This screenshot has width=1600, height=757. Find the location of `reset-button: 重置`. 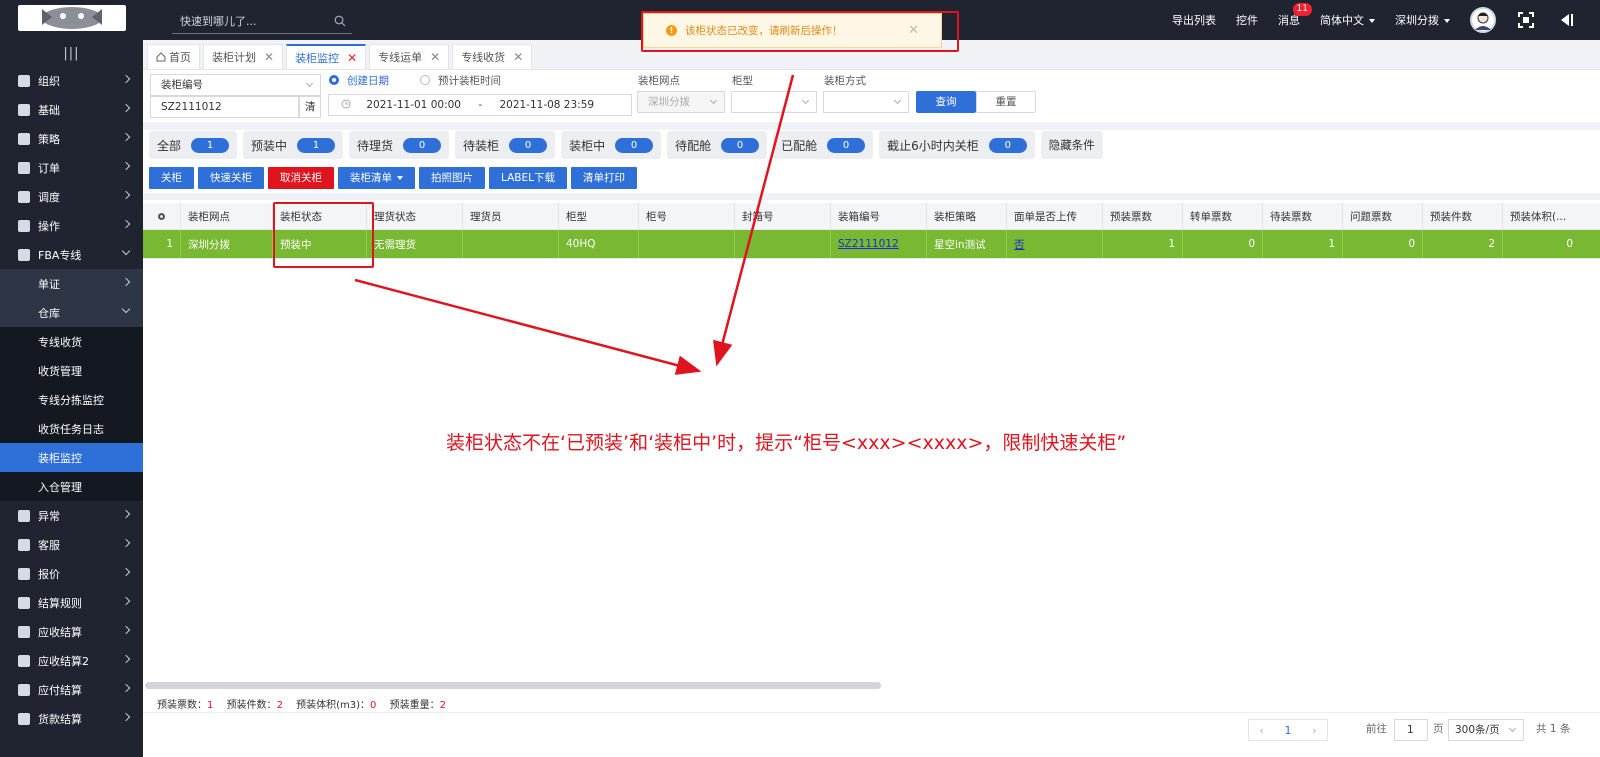

reset-button: 重置 is located at coordinates (1006, 102).